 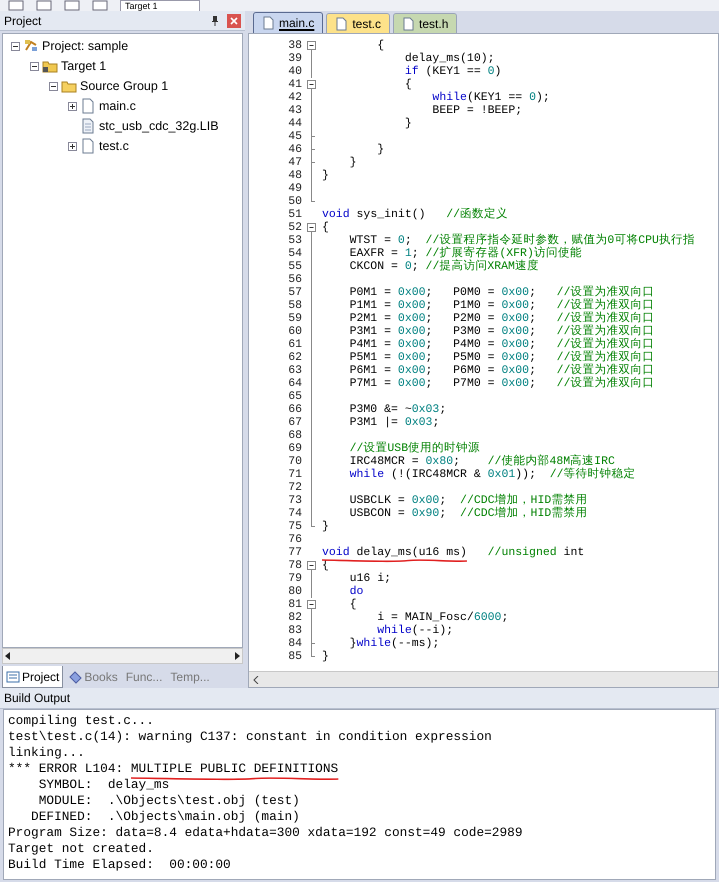 I want to click on line-number: 39, so click(x=295, y=58).